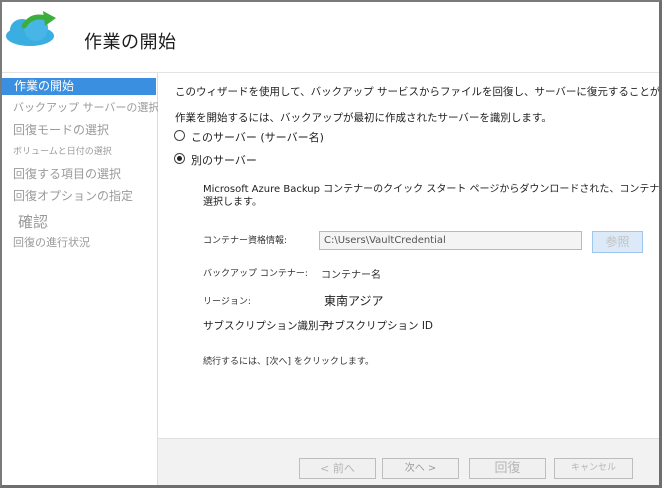 The image size is (662, 490). Describe the element at coordinates (87, 221) in the screenshot. I see `sidebar-item-confirm: 確認` at that location.